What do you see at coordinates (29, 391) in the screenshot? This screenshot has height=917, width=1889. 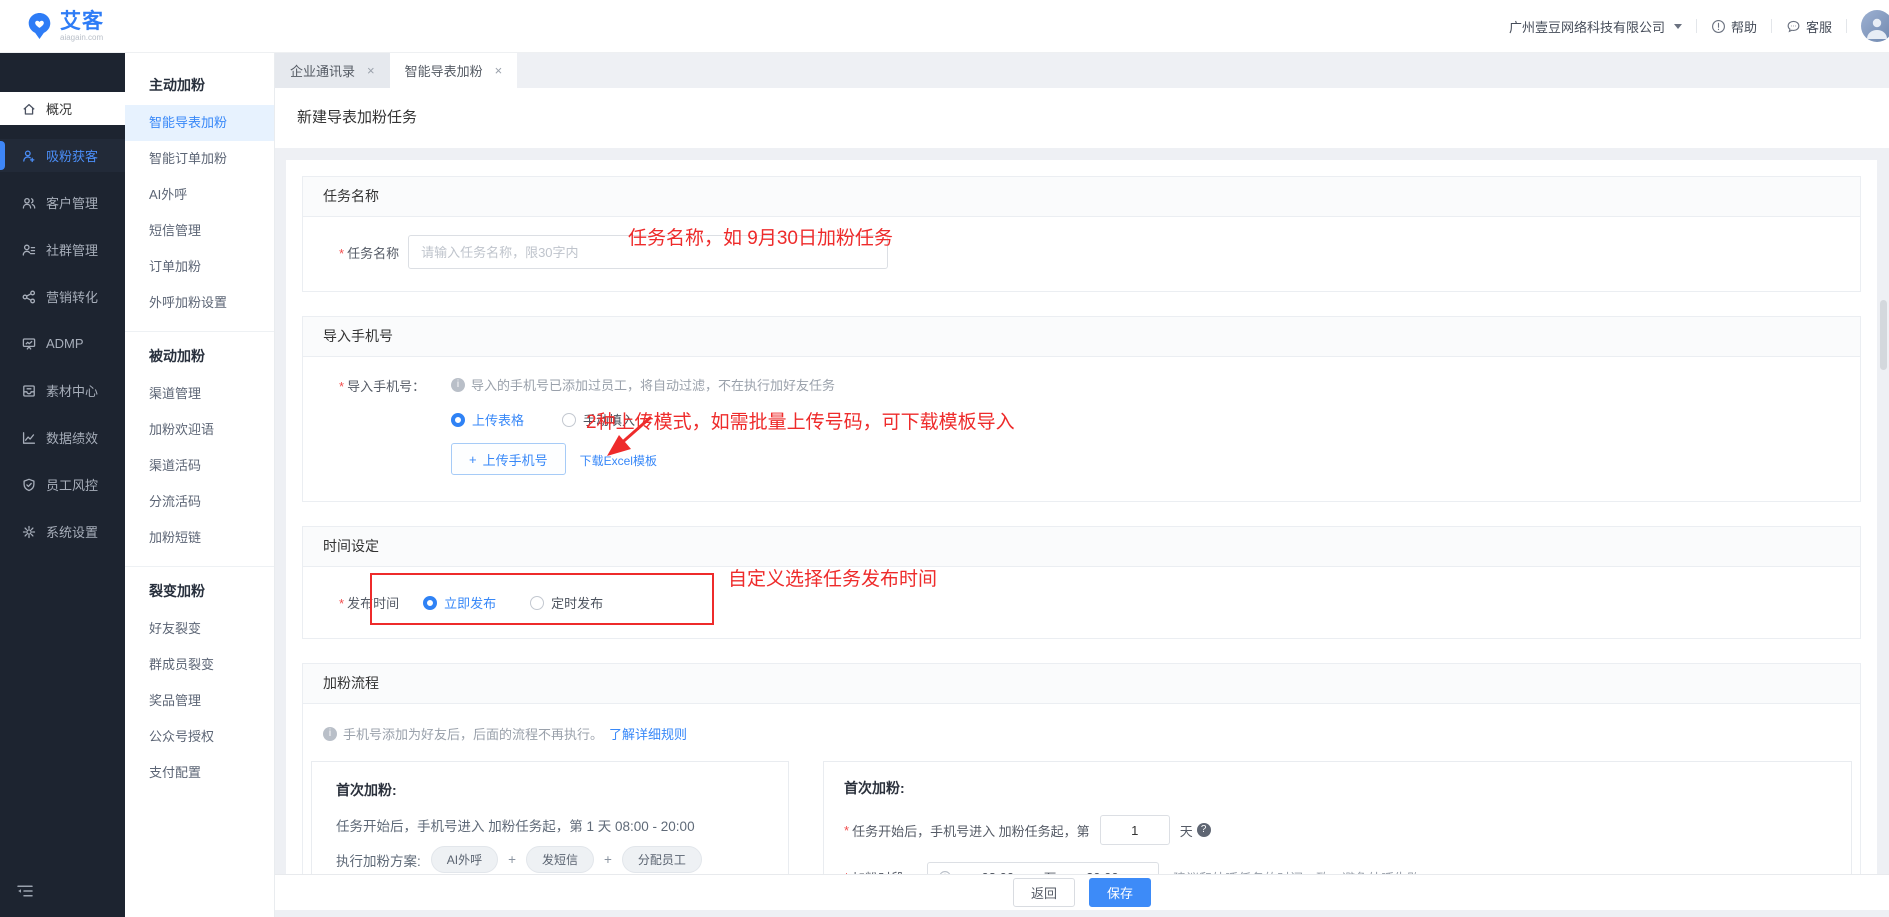 I see `archive-icon` at bounding box center [29, 391].